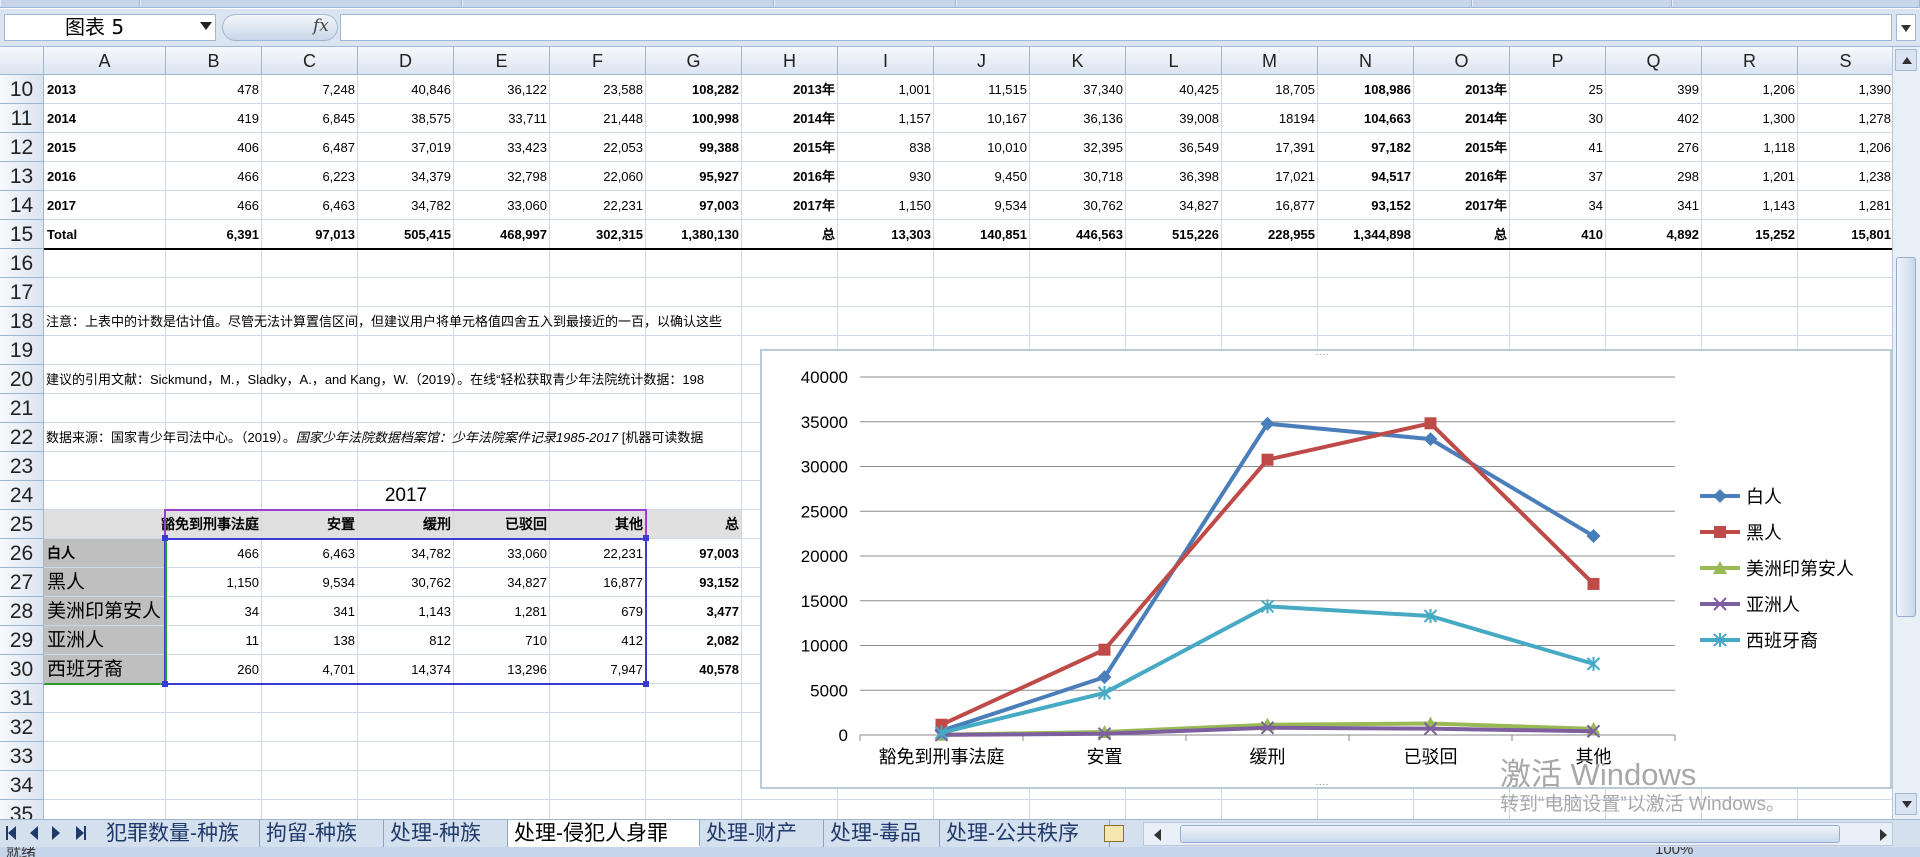 This screenshot has width=1920, height=857. I want to click on column-header-g: G, so click(694, 61).